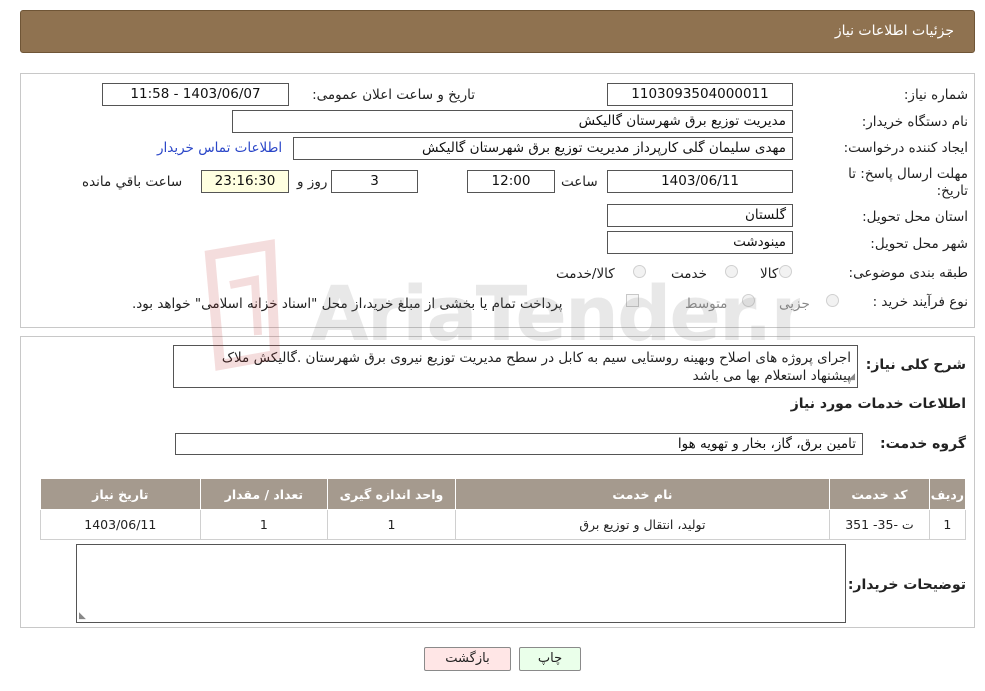 This screenshot has width=985, height=691. What do you see at coordinates (879, 494) in the screenshot?
I see `col-service-code: کد خدمت` at bounding box center [879, 494].